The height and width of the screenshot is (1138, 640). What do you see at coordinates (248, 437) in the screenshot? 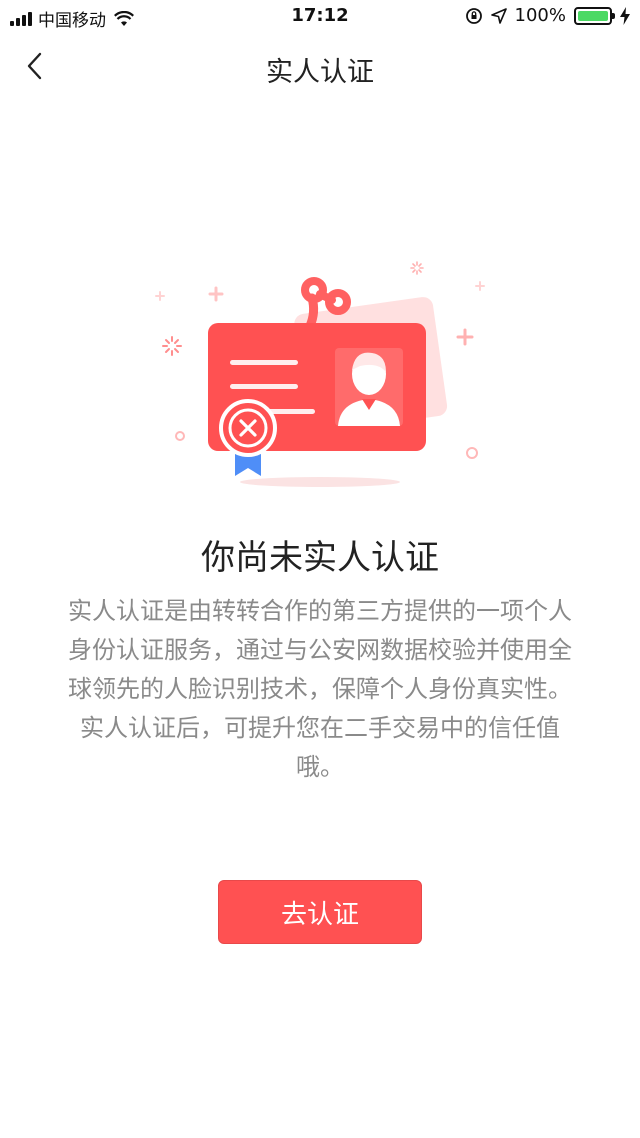
I see `unverified-badge-icon` at bounding box center [248, 437].